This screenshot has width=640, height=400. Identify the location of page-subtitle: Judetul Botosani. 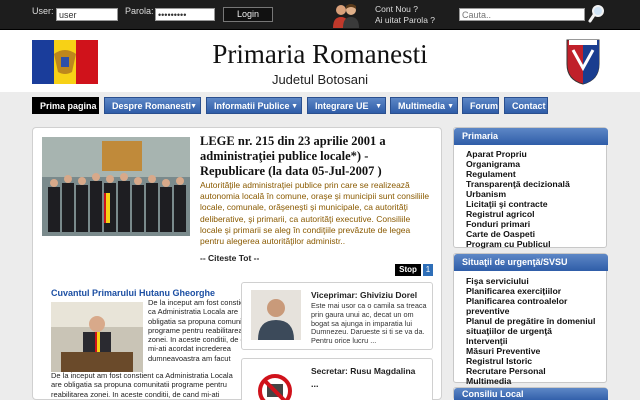
(320, 79).